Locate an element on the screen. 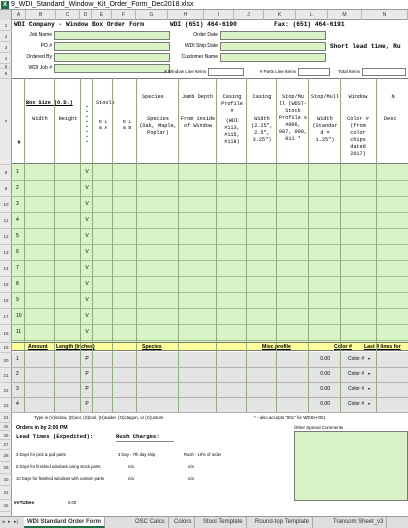  header-casing-width: Width (2.25", 2.5", 3.25") is located at coordinates (262, 129).